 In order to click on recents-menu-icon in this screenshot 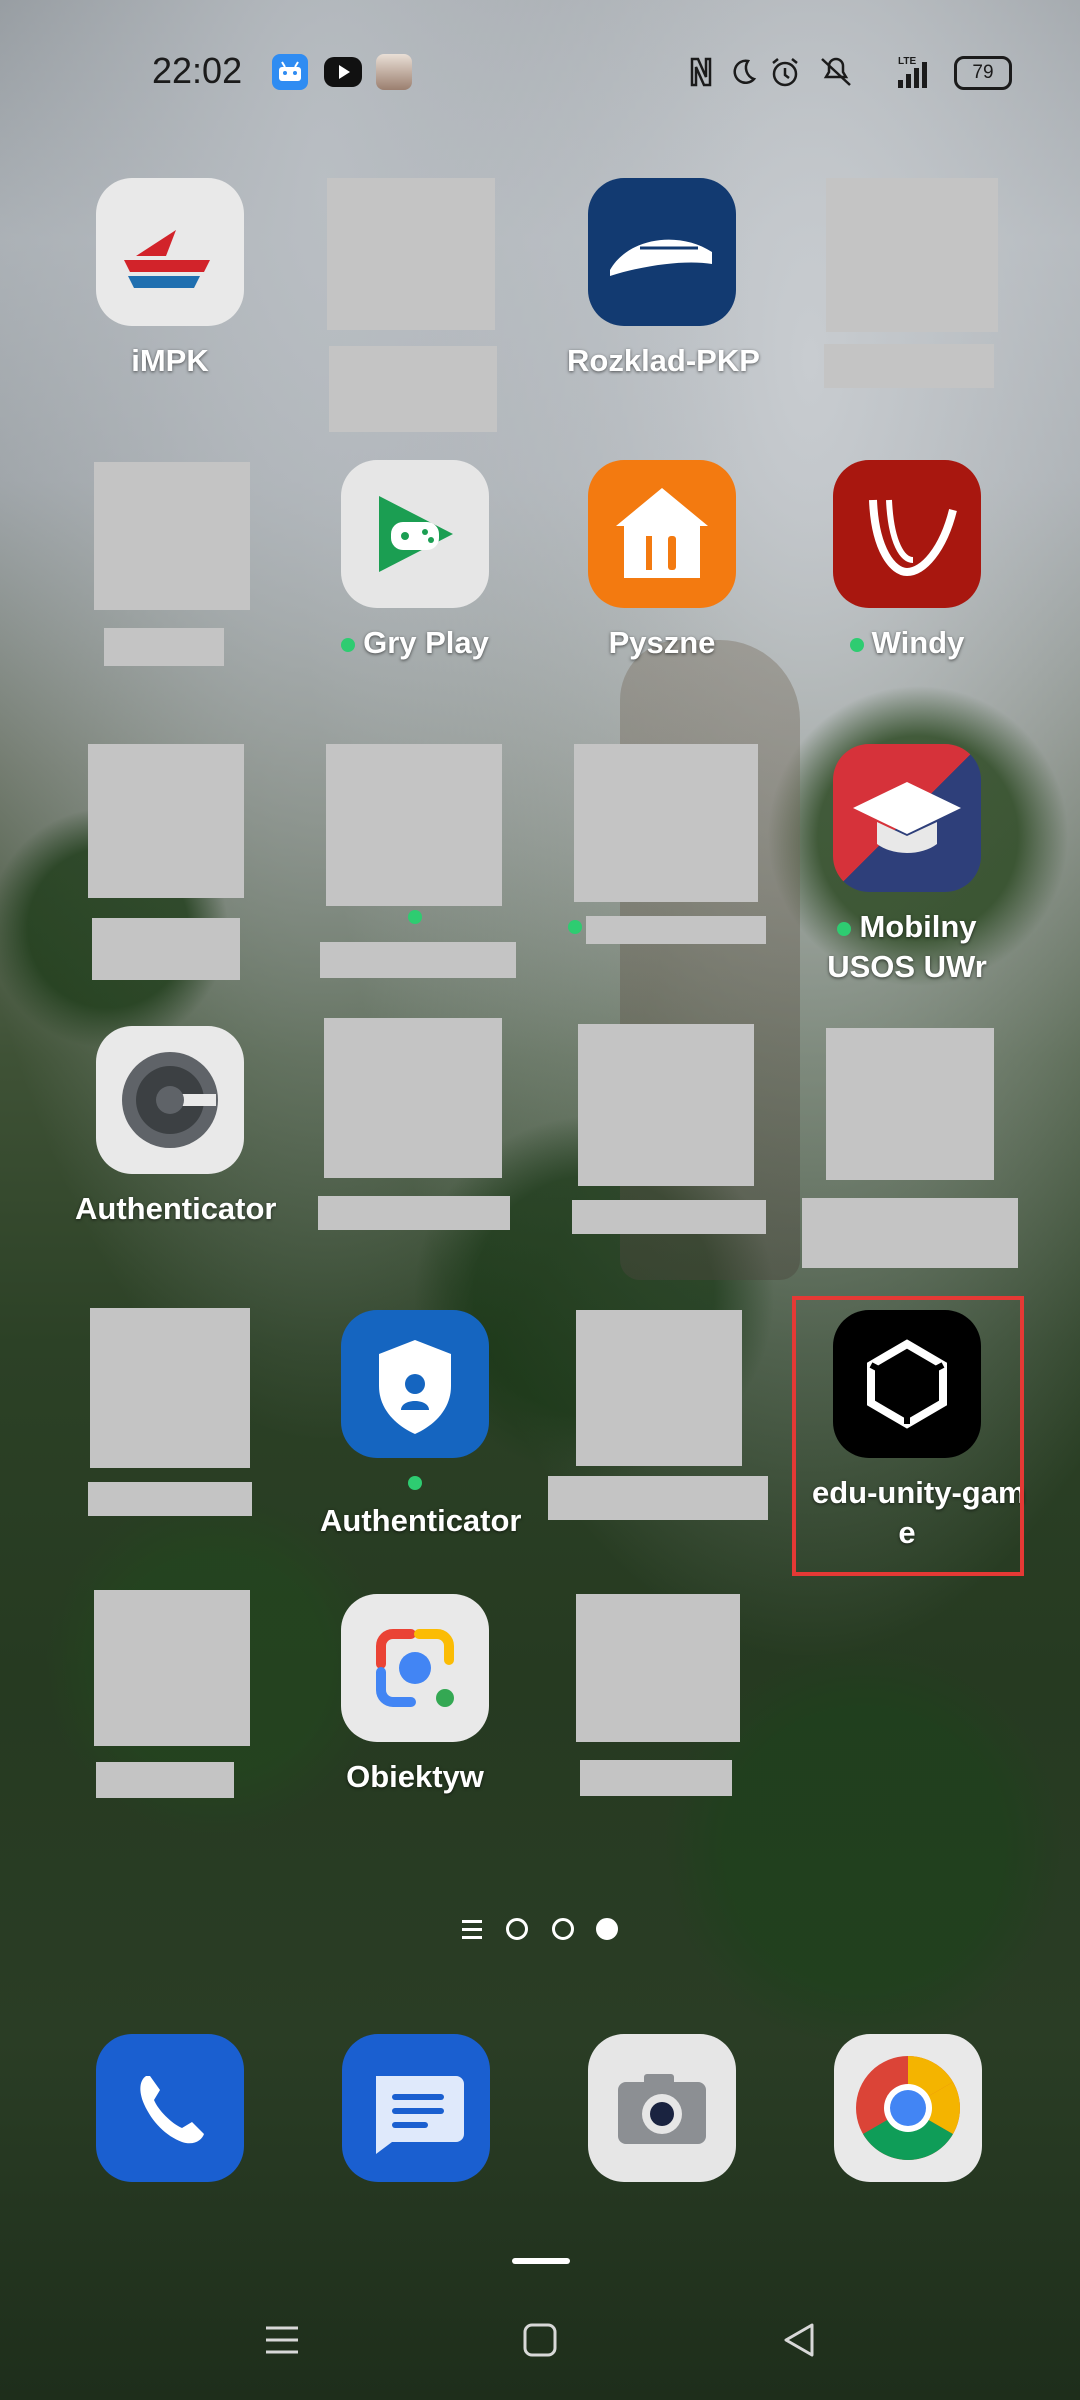, I will do `click(282, 2340)`.